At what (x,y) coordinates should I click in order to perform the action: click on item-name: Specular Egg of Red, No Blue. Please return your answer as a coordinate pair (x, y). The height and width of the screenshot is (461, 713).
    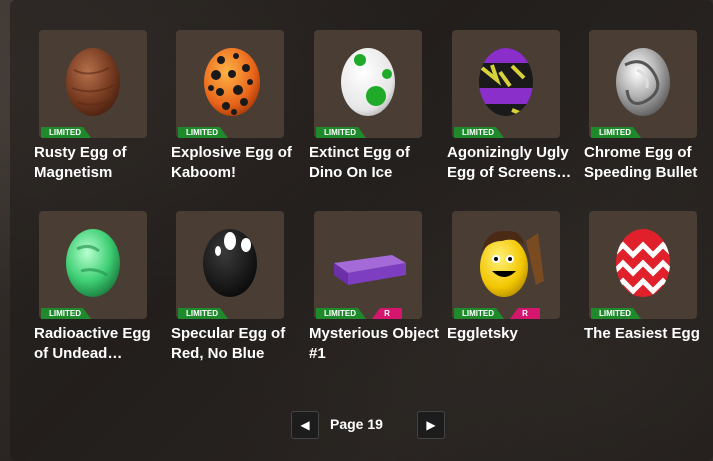
    Looking at the image, I should click on (238, 344).